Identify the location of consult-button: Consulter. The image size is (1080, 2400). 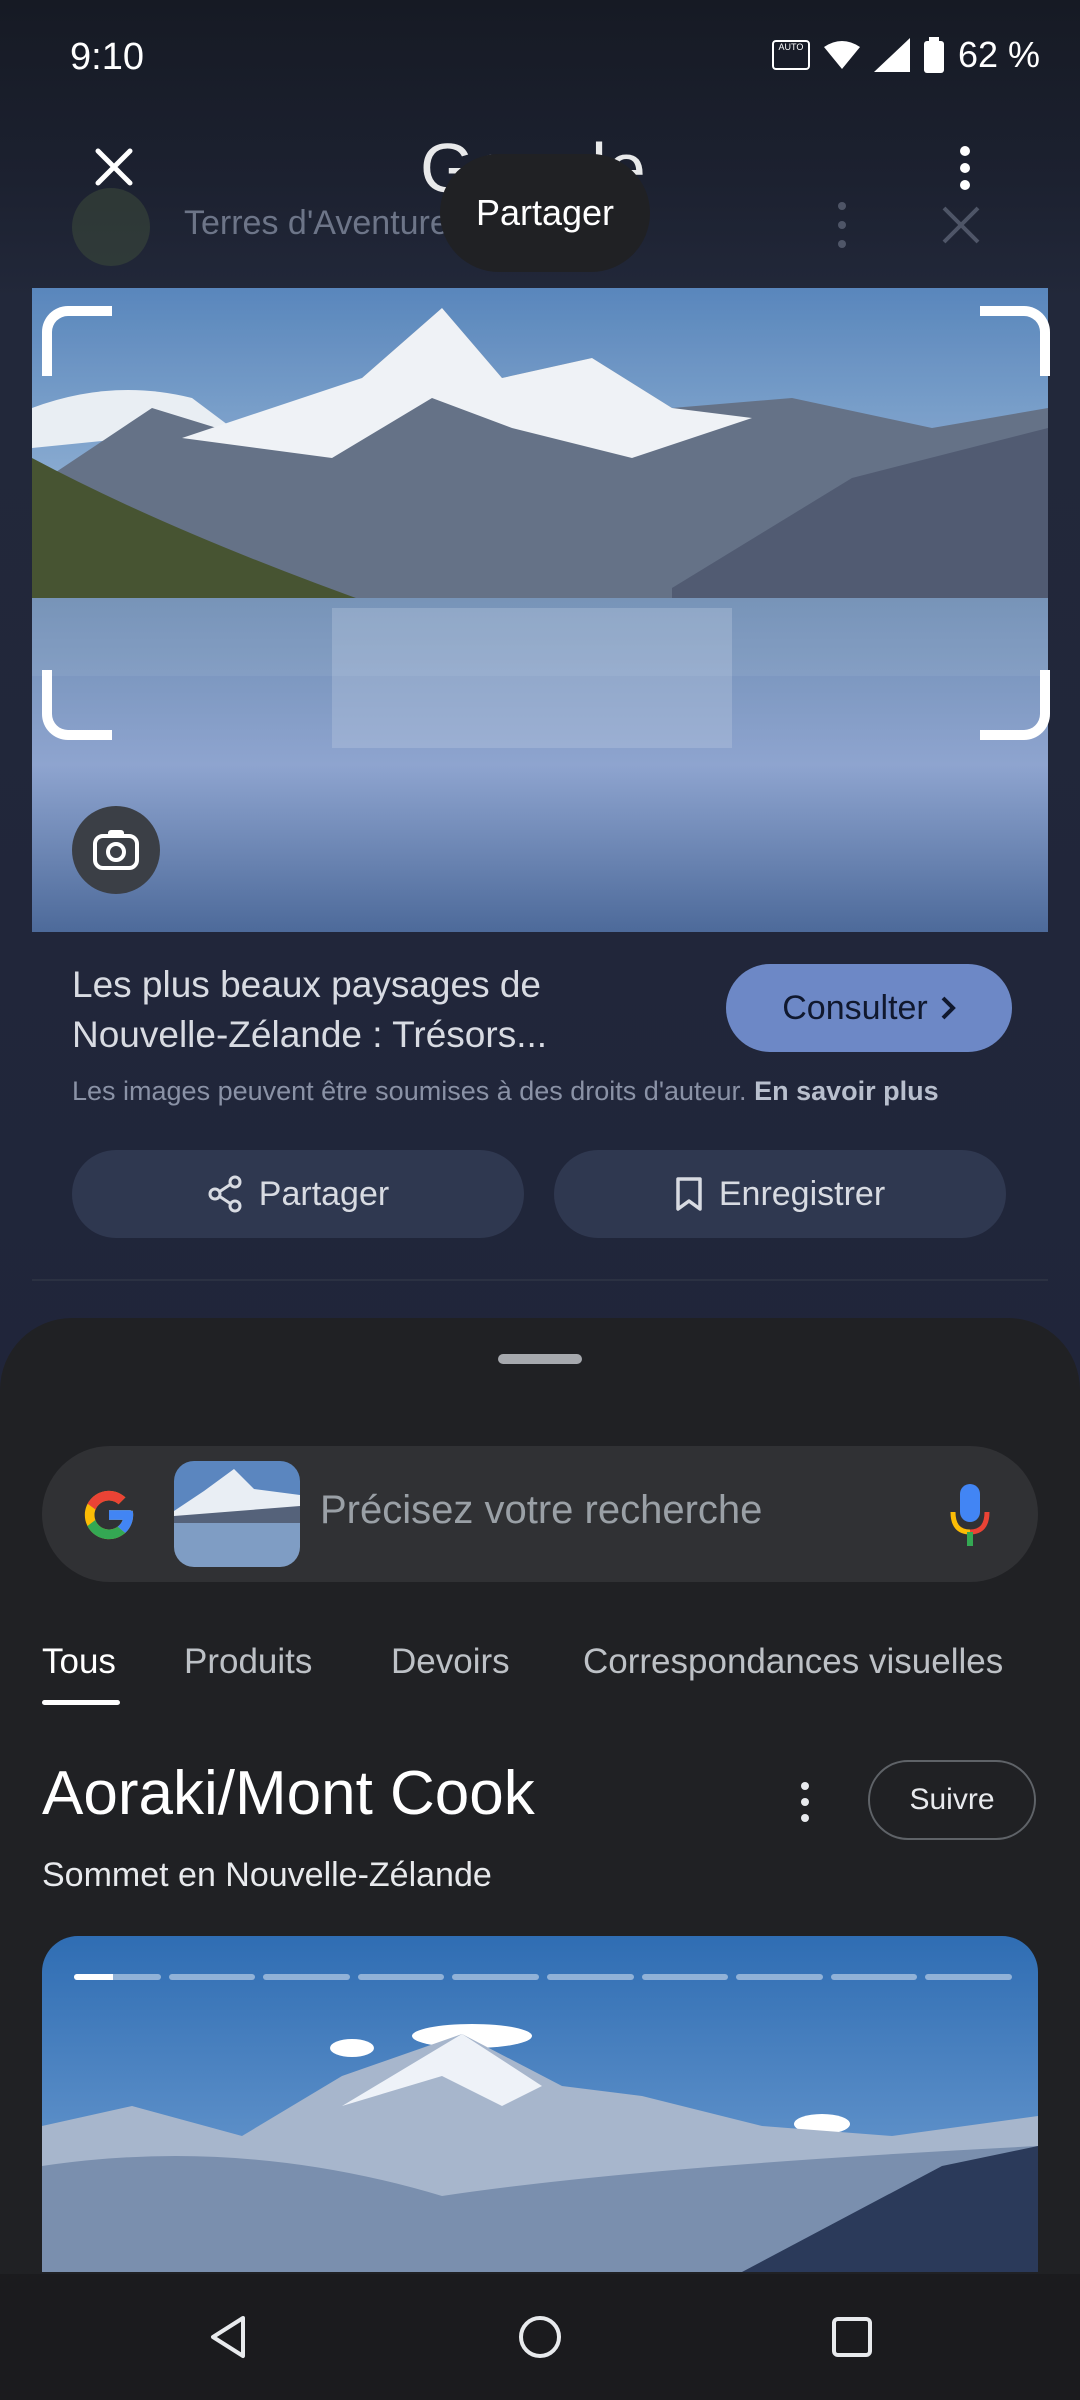
(869, 1008).